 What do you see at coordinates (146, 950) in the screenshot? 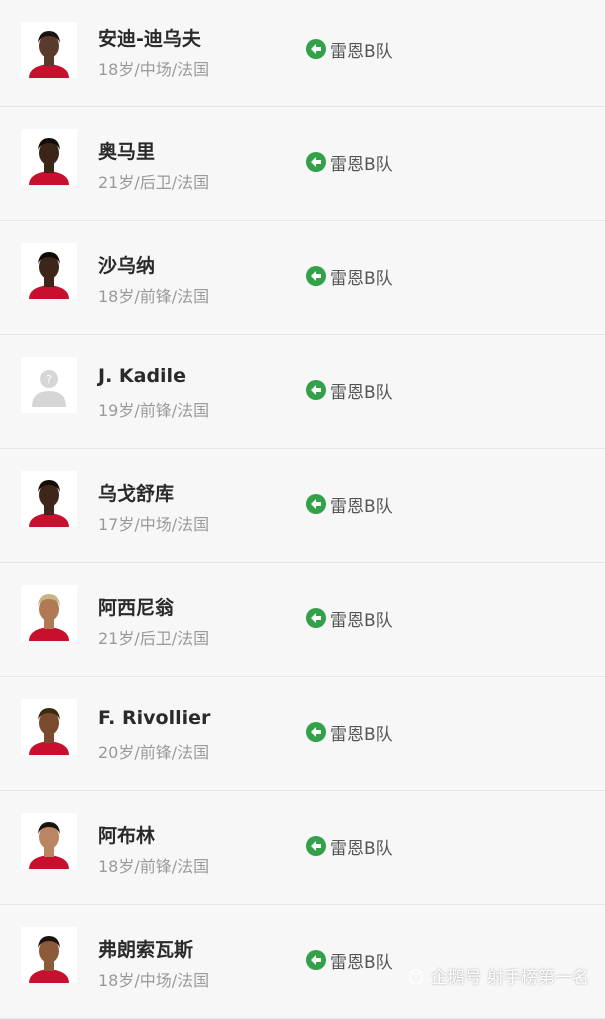
I see `player-name: 弗朗索瓦斯` at bounding box center [146, 950].